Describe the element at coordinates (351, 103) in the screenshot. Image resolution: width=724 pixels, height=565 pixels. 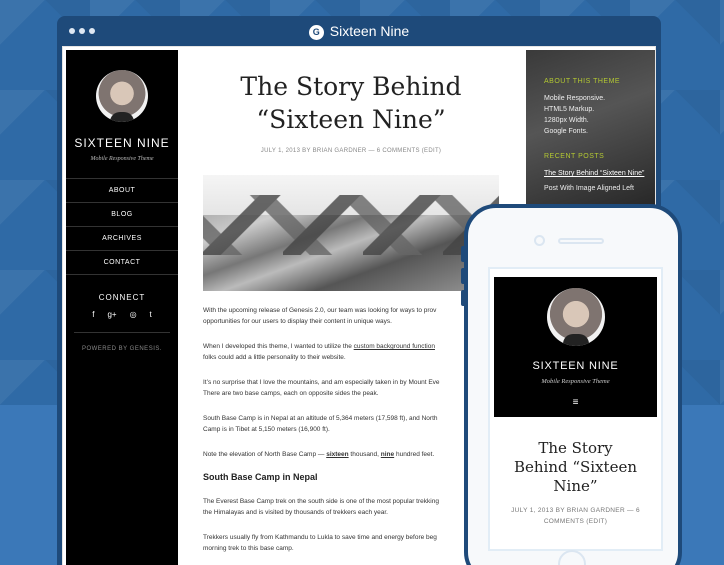
I see `post-title: The Story Behind “Sixteen Nine”` at that location.